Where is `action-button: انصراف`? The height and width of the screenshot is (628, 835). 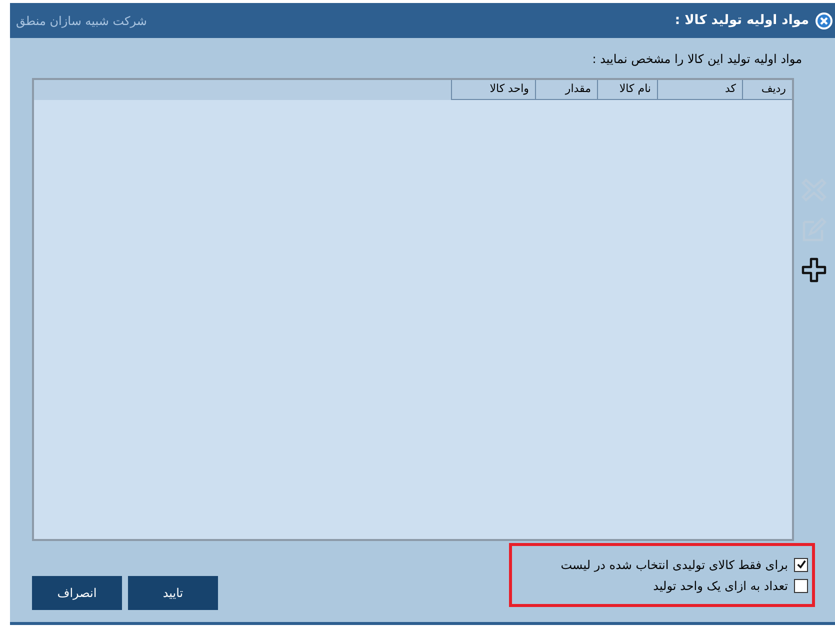
action-button: انصراف is located at coordinates (77, 593).